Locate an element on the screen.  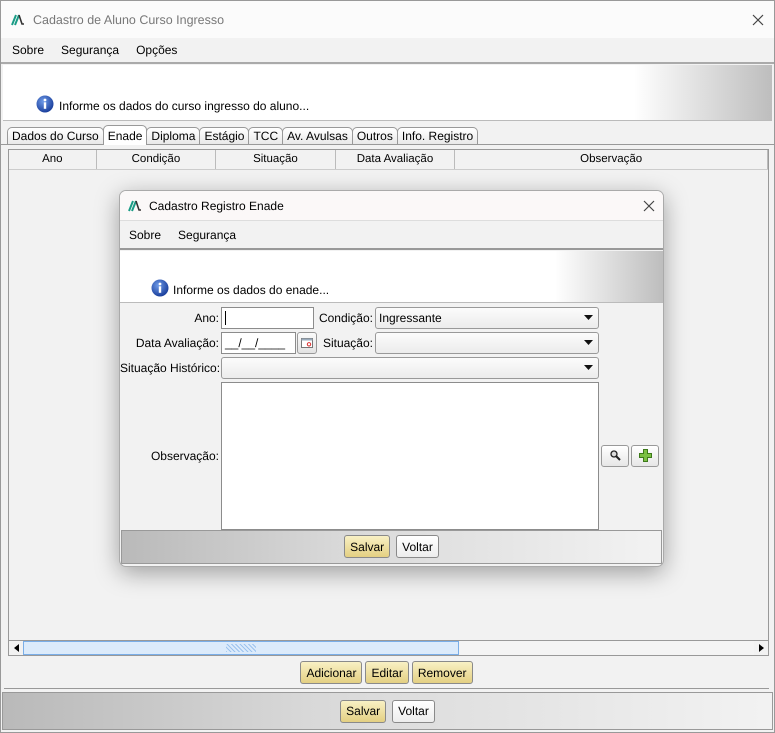
tab: TCC is located at coordinates (266, 135).